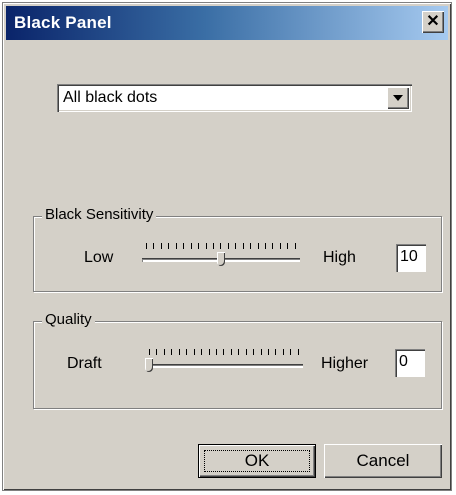  I want to click on quality-value-field: 0, so click(410, 363).